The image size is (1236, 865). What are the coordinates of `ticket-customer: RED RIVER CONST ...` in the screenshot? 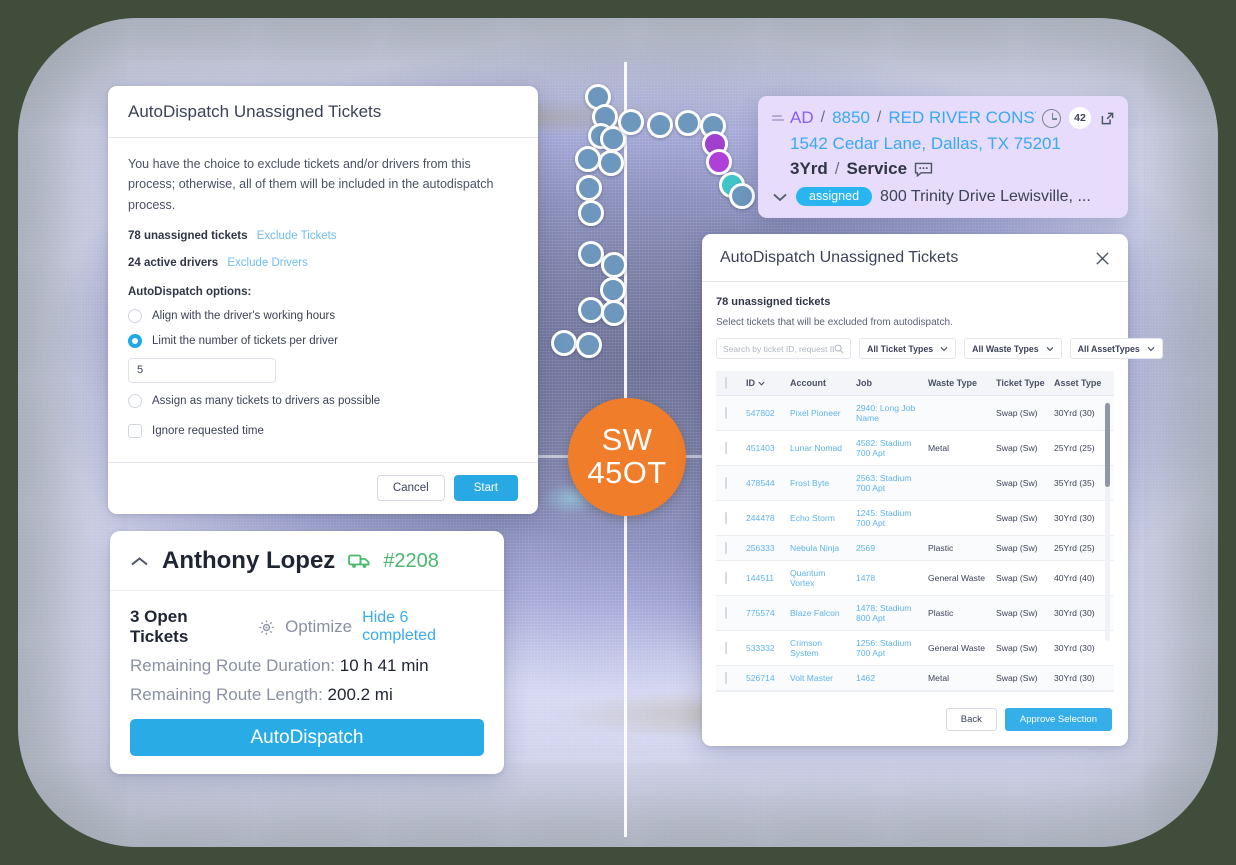 It's located at (962, 118).